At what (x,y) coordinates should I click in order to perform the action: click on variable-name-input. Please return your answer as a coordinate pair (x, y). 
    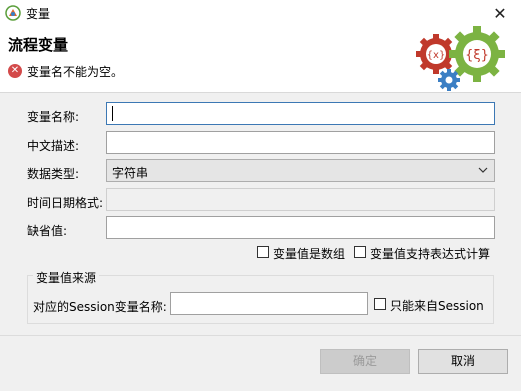
    Looking at the image, I should click on (300, 113).